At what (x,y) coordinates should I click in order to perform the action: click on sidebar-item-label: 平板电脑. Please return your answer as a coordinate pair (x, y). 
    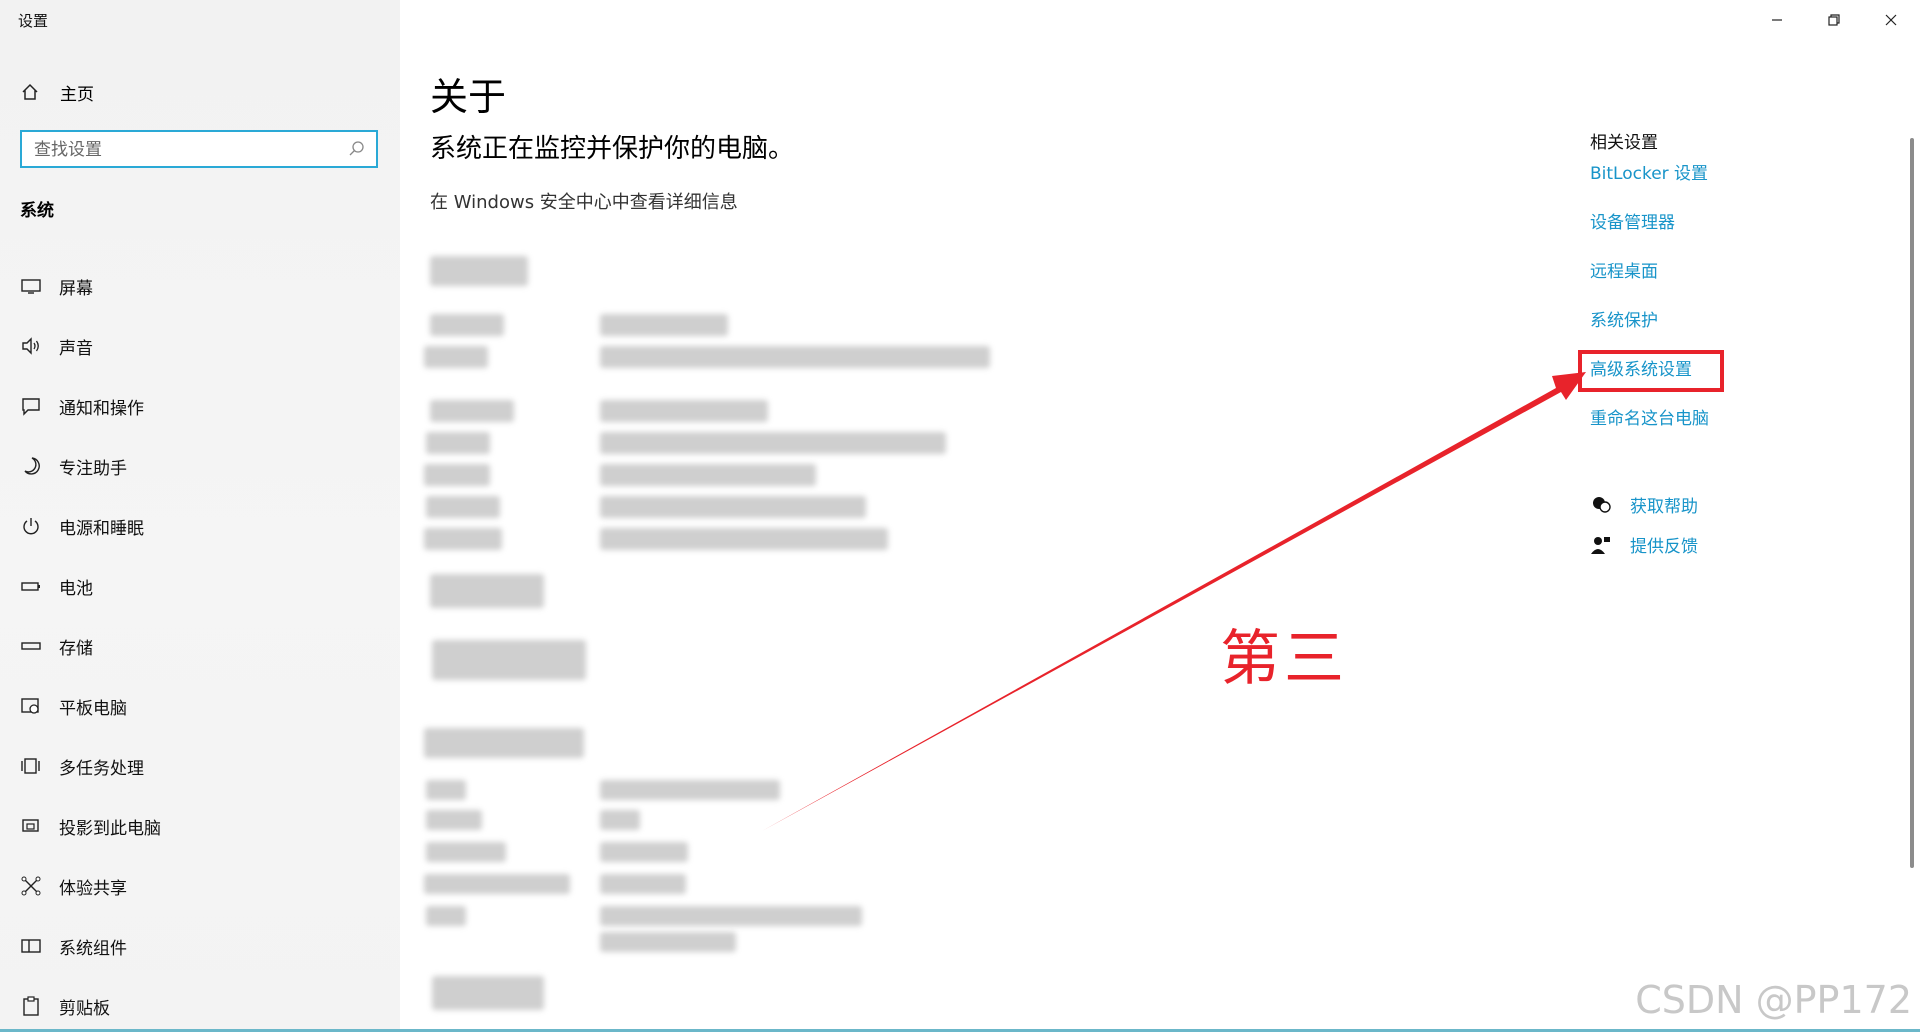
    Looking at the image, I should click on (93, 708).